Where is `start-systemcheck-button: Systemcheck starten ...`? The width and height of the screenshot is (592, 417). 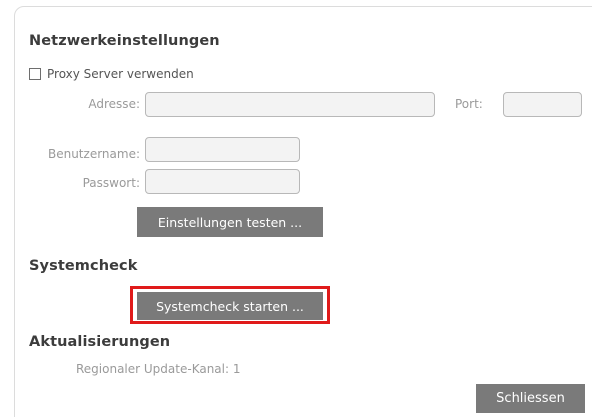 start-systemcheck-button: Systemcheck starten ... is located at coordinates (230, 306).